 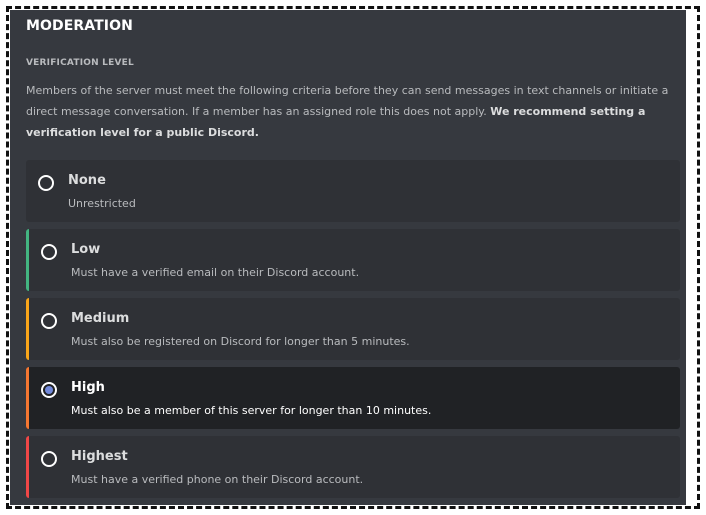 What do you see at coordinates (99, 456) in the screenshot?
I see `option-label: Highest` at bounding box center [99, 456].